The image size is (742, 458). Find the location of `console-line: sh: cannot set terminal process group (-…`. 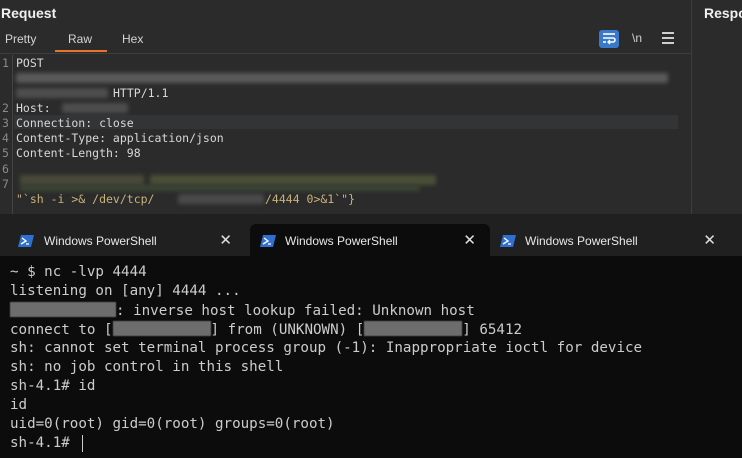

console-line: sh: cannot set terminal process group (-… is located at coordinates (326, 348).